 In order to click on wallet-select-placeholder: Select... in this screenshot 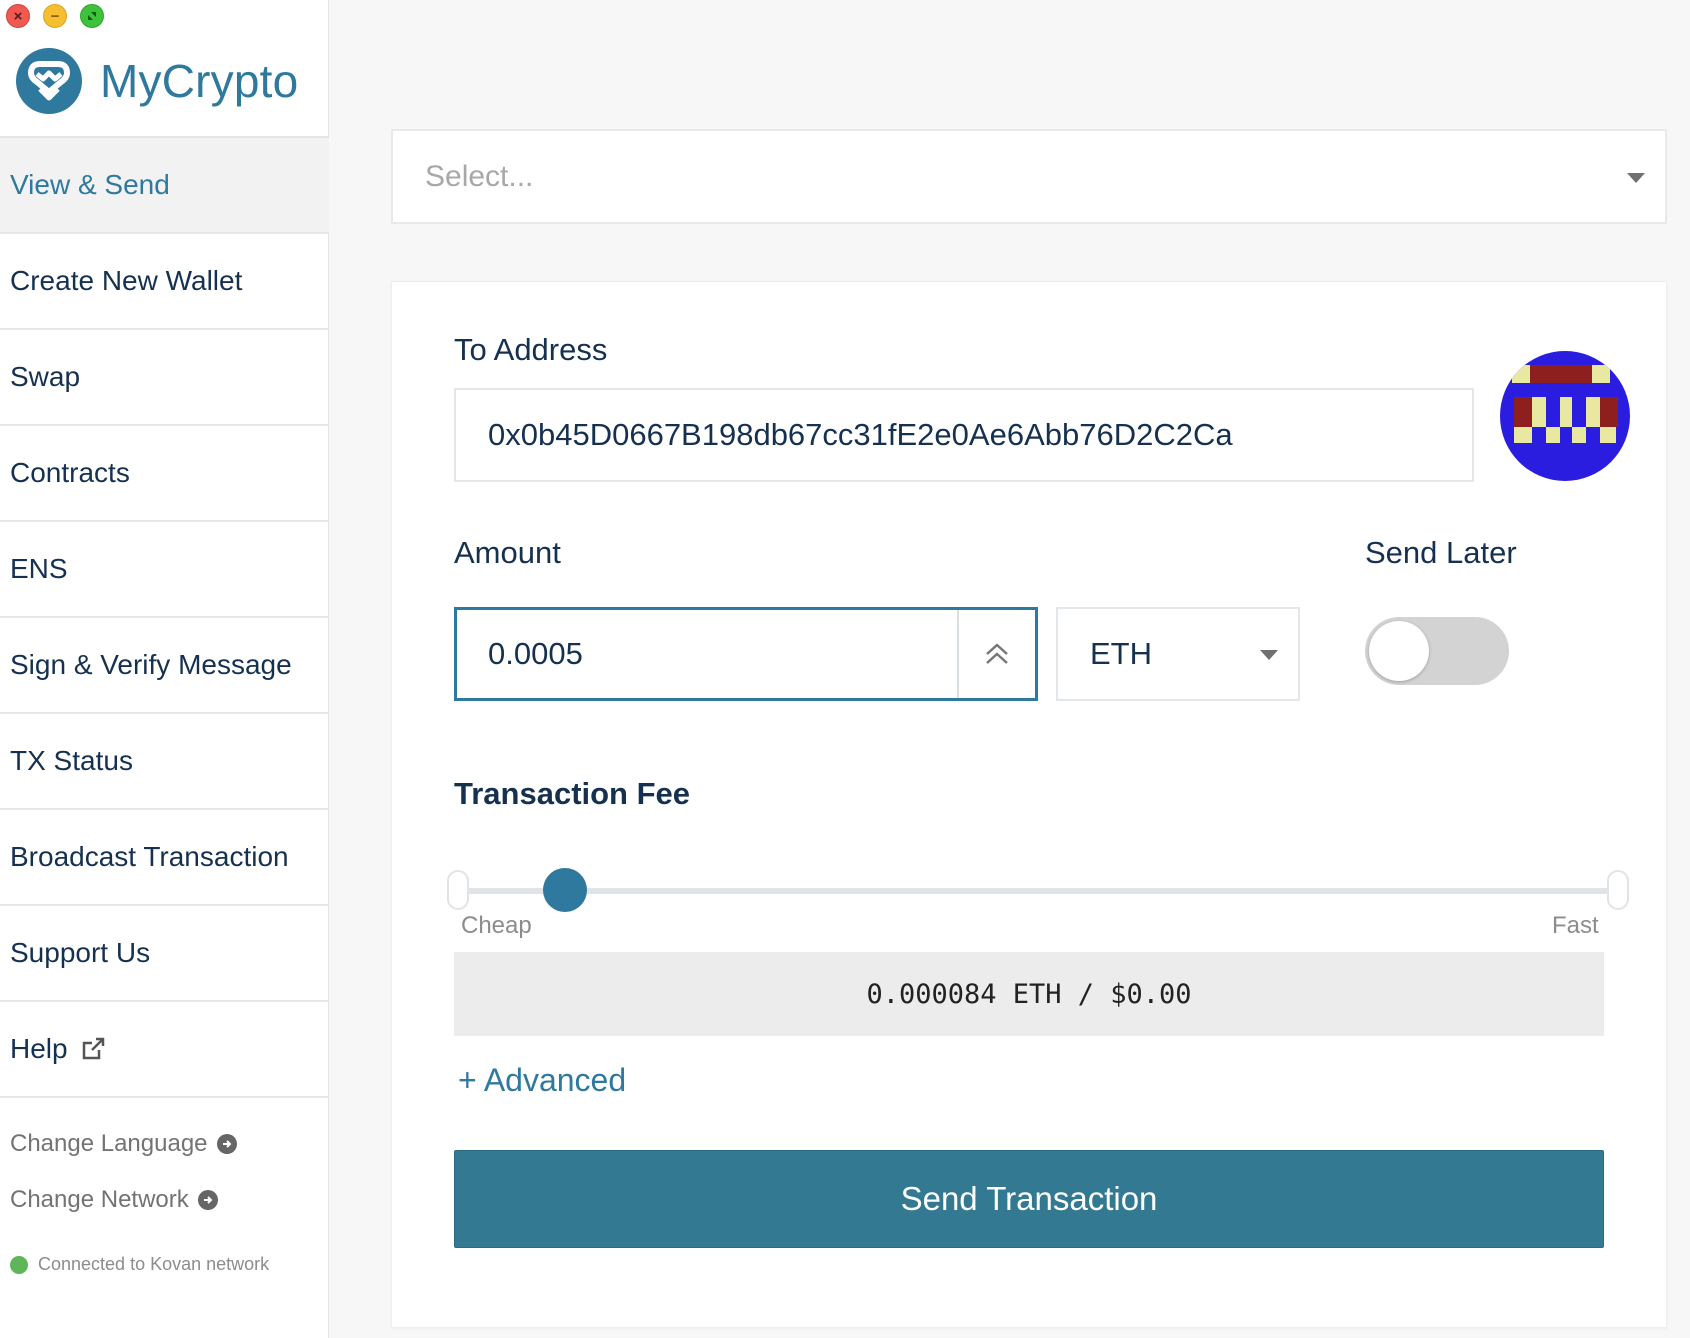, I will do `click(479, 176)`.